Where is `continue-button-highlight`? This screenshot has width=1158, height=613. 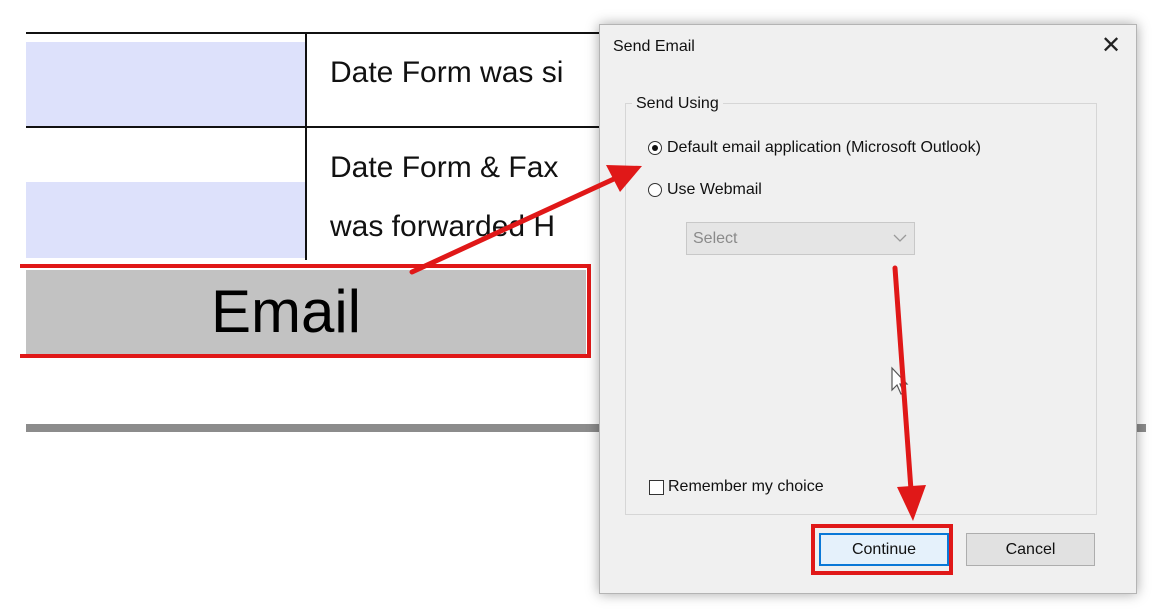 continue-button-highlight is located at coordinates (882, 549).